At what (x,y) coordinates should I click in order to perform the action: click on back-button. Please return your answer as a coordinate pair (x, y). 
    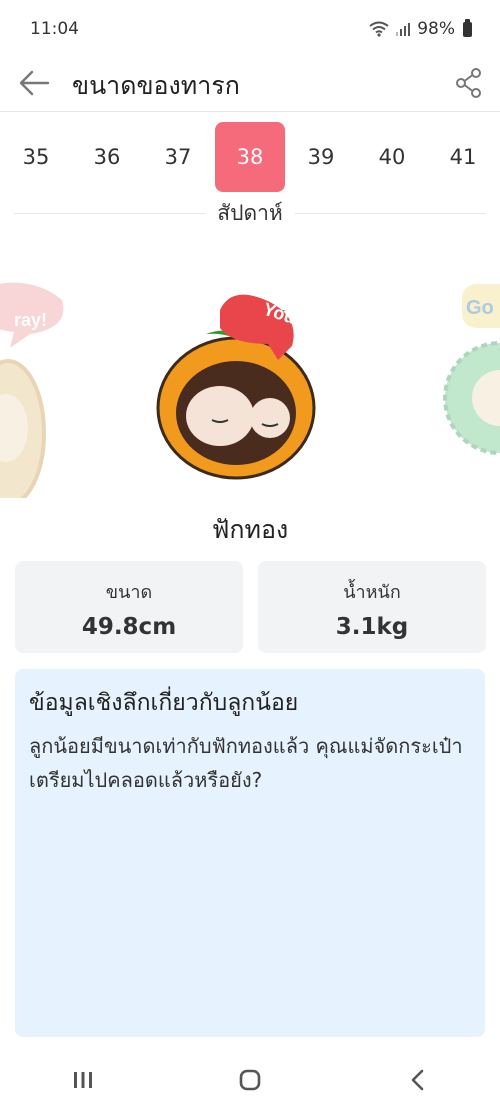
    Looking at the image, I should click on (35, 83).